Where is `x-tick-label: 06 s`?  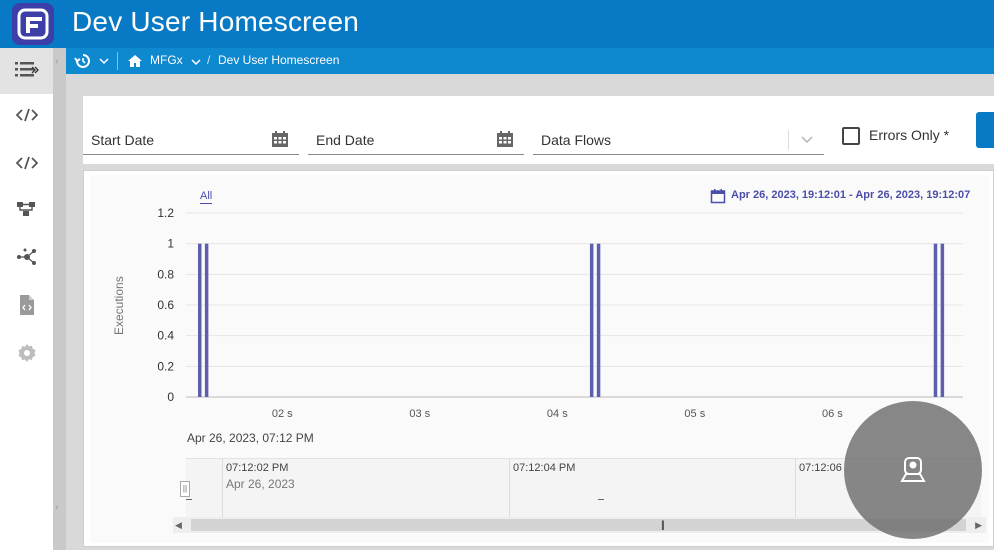 x-tick-label: 06 s is located at coordinates (832, 414).